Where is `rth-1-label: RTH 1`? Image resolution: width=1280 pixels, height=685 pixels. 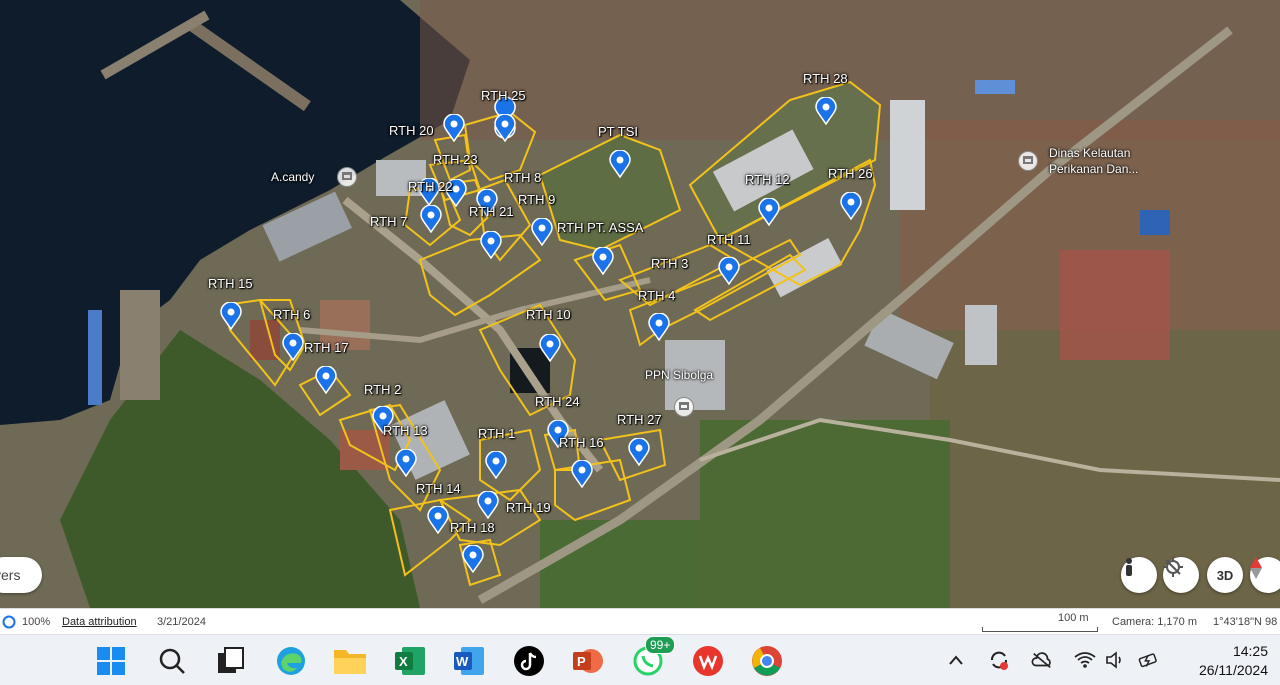
rth-1-label: RTH 1 is located at coordinates (496, 433).